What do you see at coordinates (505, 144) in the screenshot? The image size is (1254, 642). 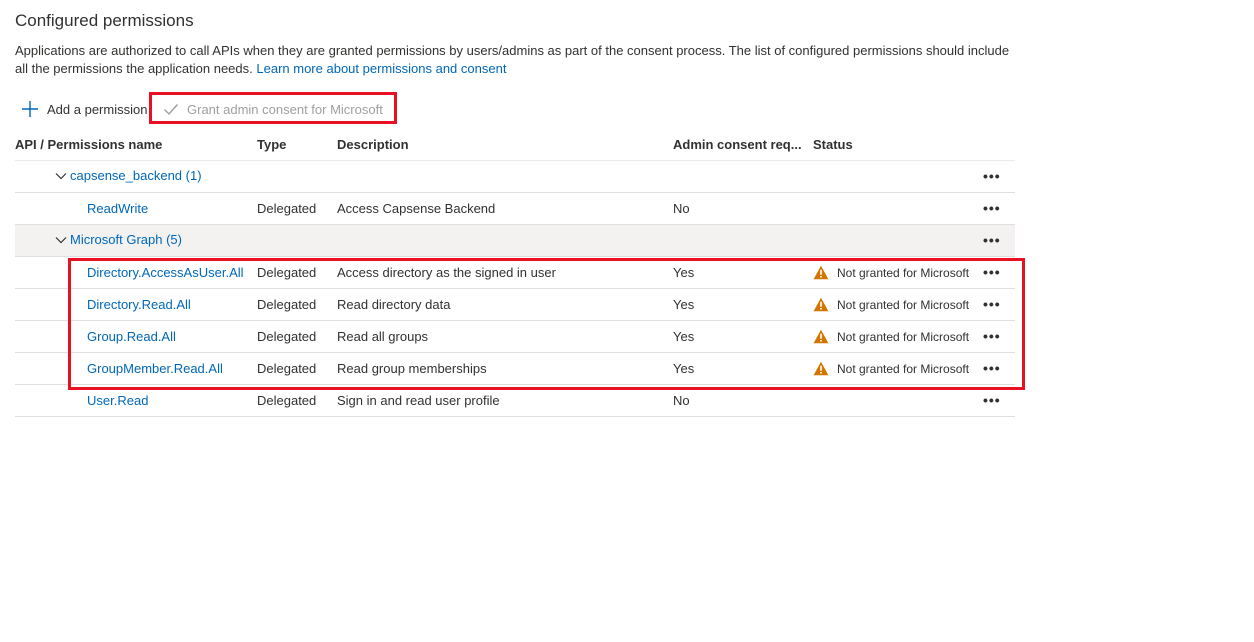 I see `column-header-description: Description` at bounding box center [505, 144].